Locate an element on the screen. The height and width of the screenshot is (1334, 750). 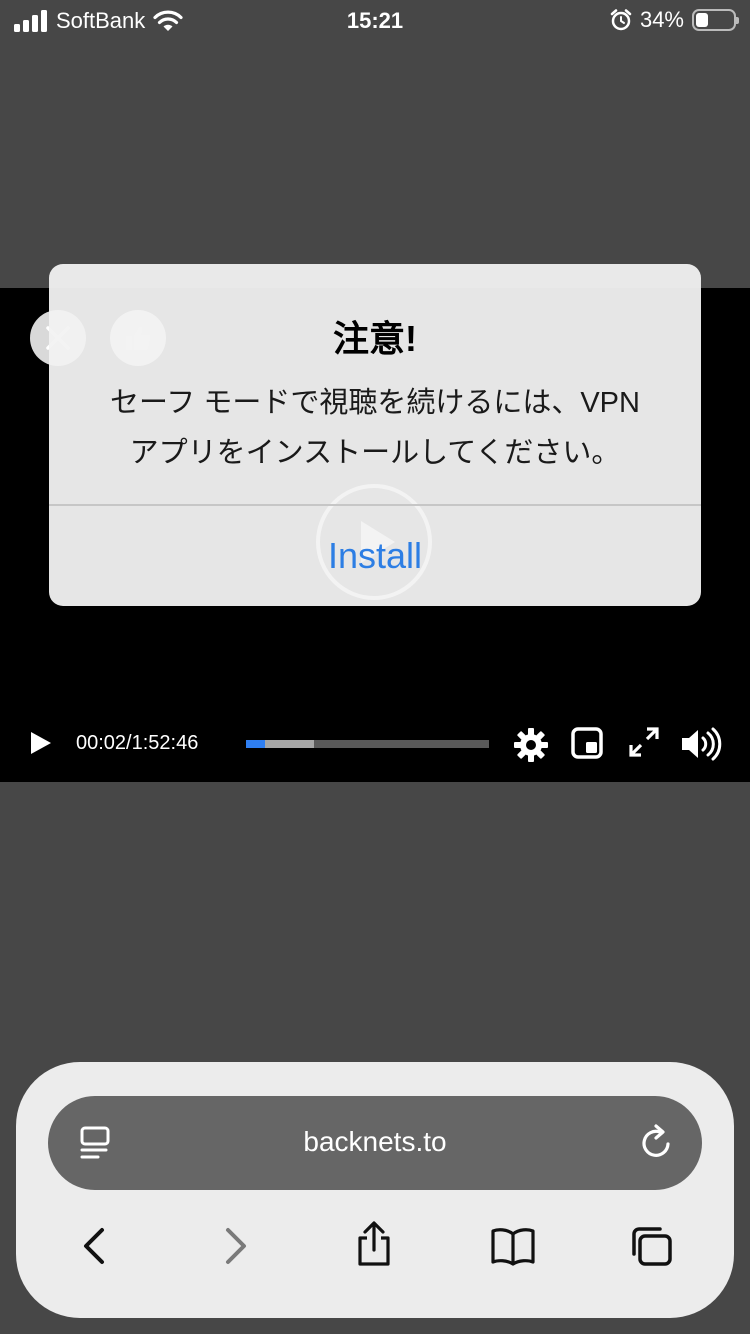
install-button: Install is located at coordinates (375, 556).